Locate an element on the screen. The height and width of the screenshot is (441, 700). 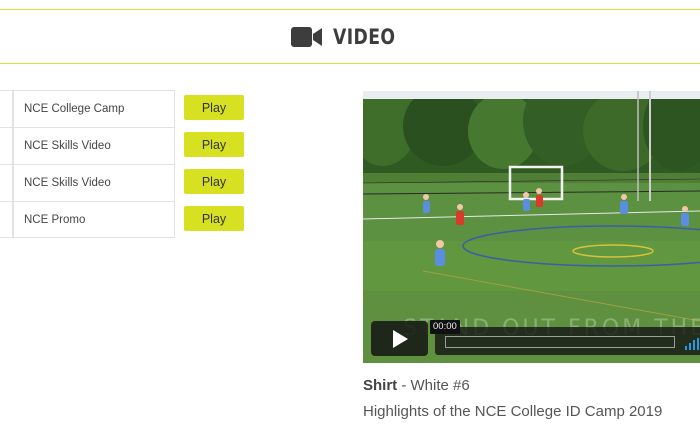
shirt-label: Shirt is located at coordinates (380, 385).